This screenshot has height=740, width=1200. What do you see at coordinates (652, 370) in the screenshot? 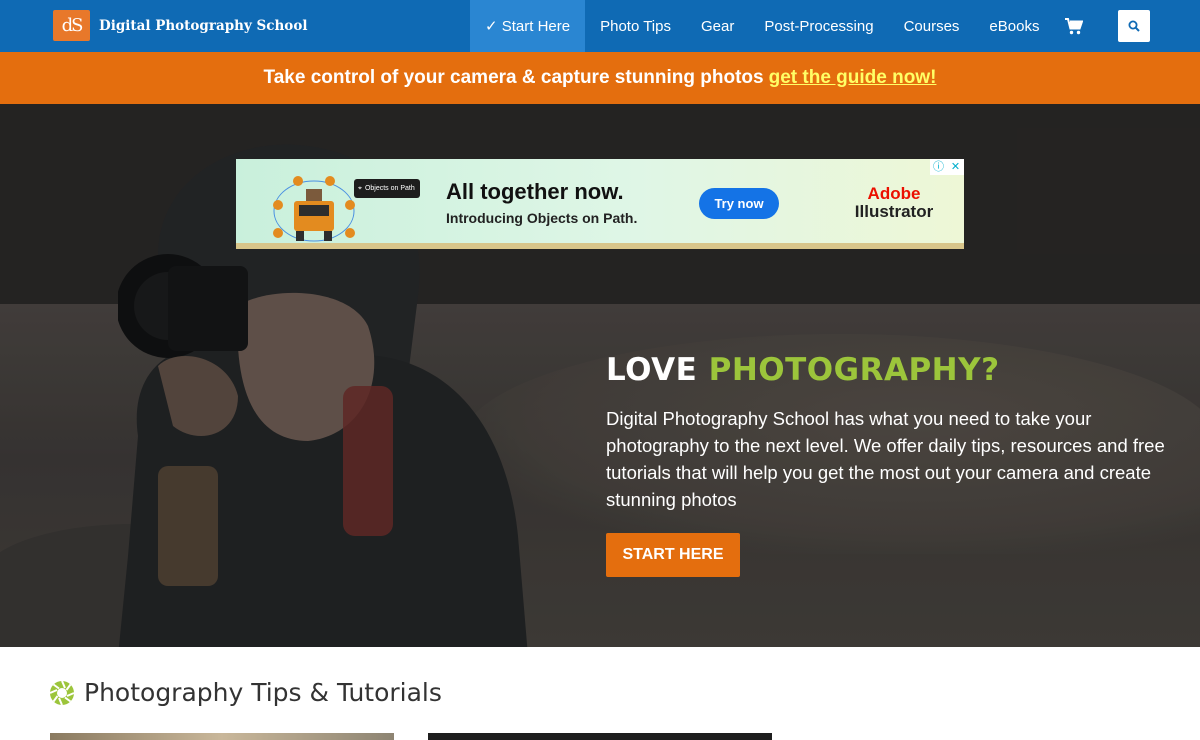
I see `hero-title-plain: LOVE` at bounding box center [652, 370].